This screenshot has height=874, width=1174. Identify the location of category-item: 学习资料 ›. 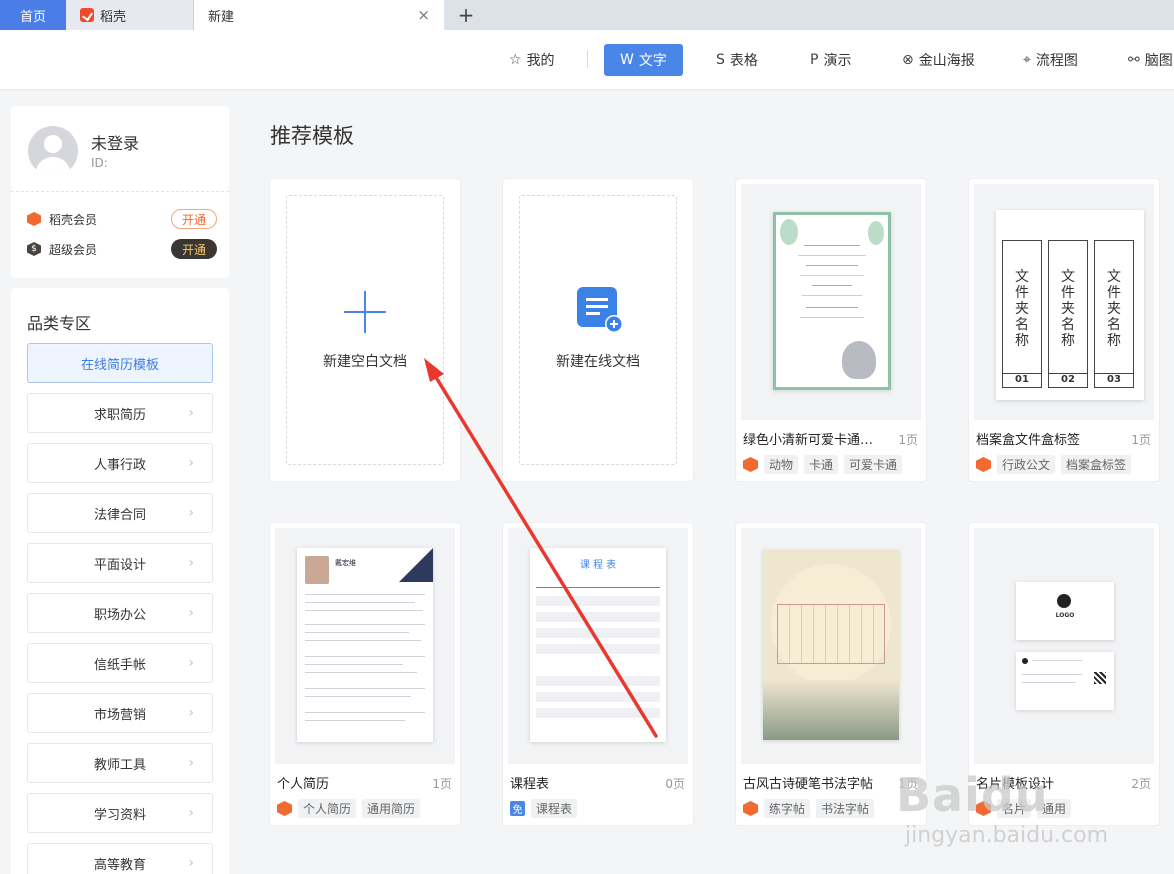
(120, 813).